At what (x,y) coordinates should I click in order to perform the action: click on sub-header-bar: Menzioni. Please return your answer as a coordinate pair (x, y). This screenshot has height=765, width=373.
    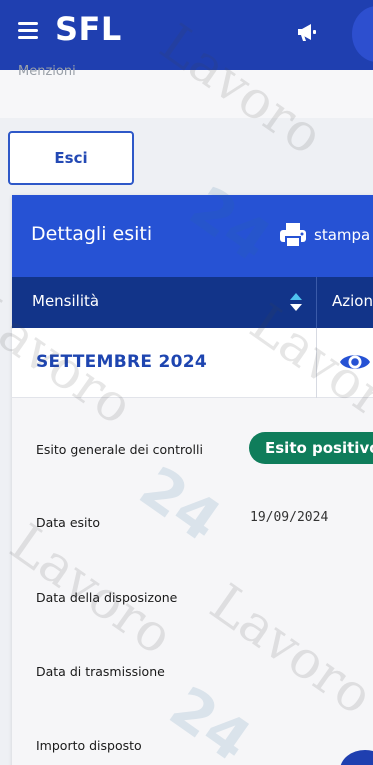
    Looking at the image, I should click on (186, 91).